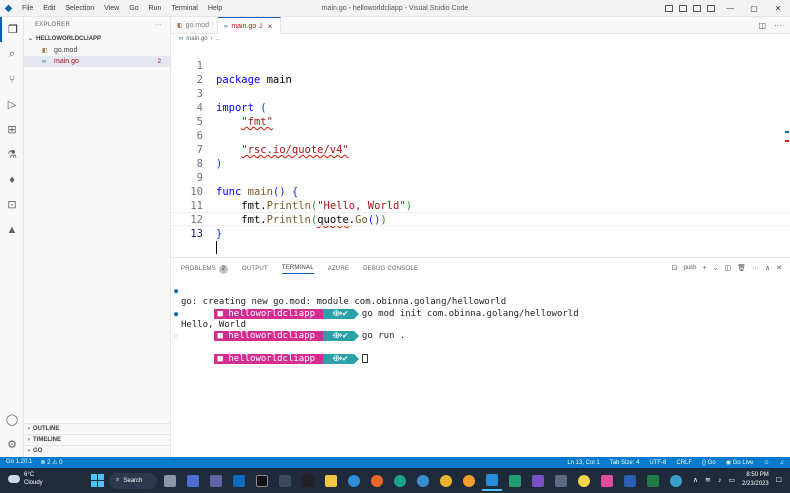 Image resolution: width=790 pixels, height=493 pixels. What do you see at coordinates (204, 269) in the screenshot?
I see `tab-problems: PROBLEMS 2` at bounding box center [204, 269].